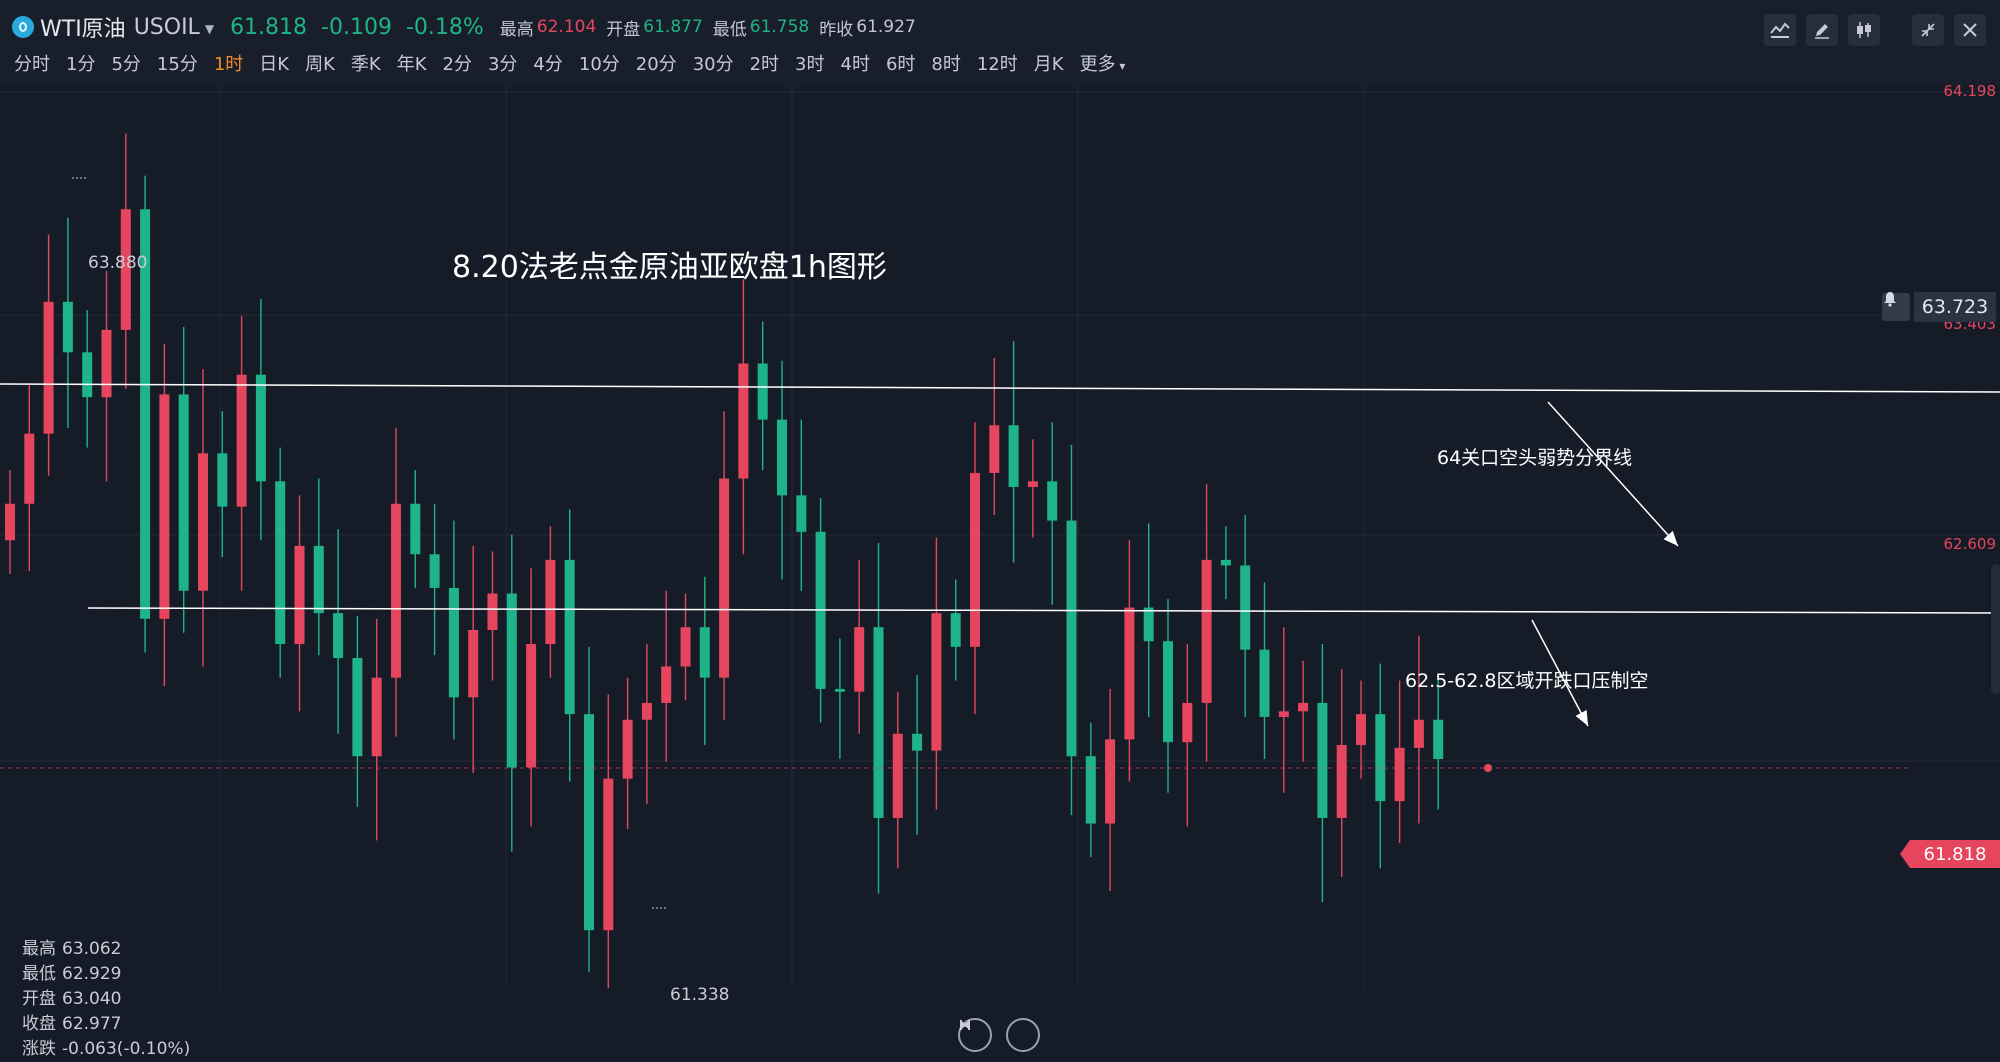  I want to click on price-alert: 63.723, so click(1941, 307).